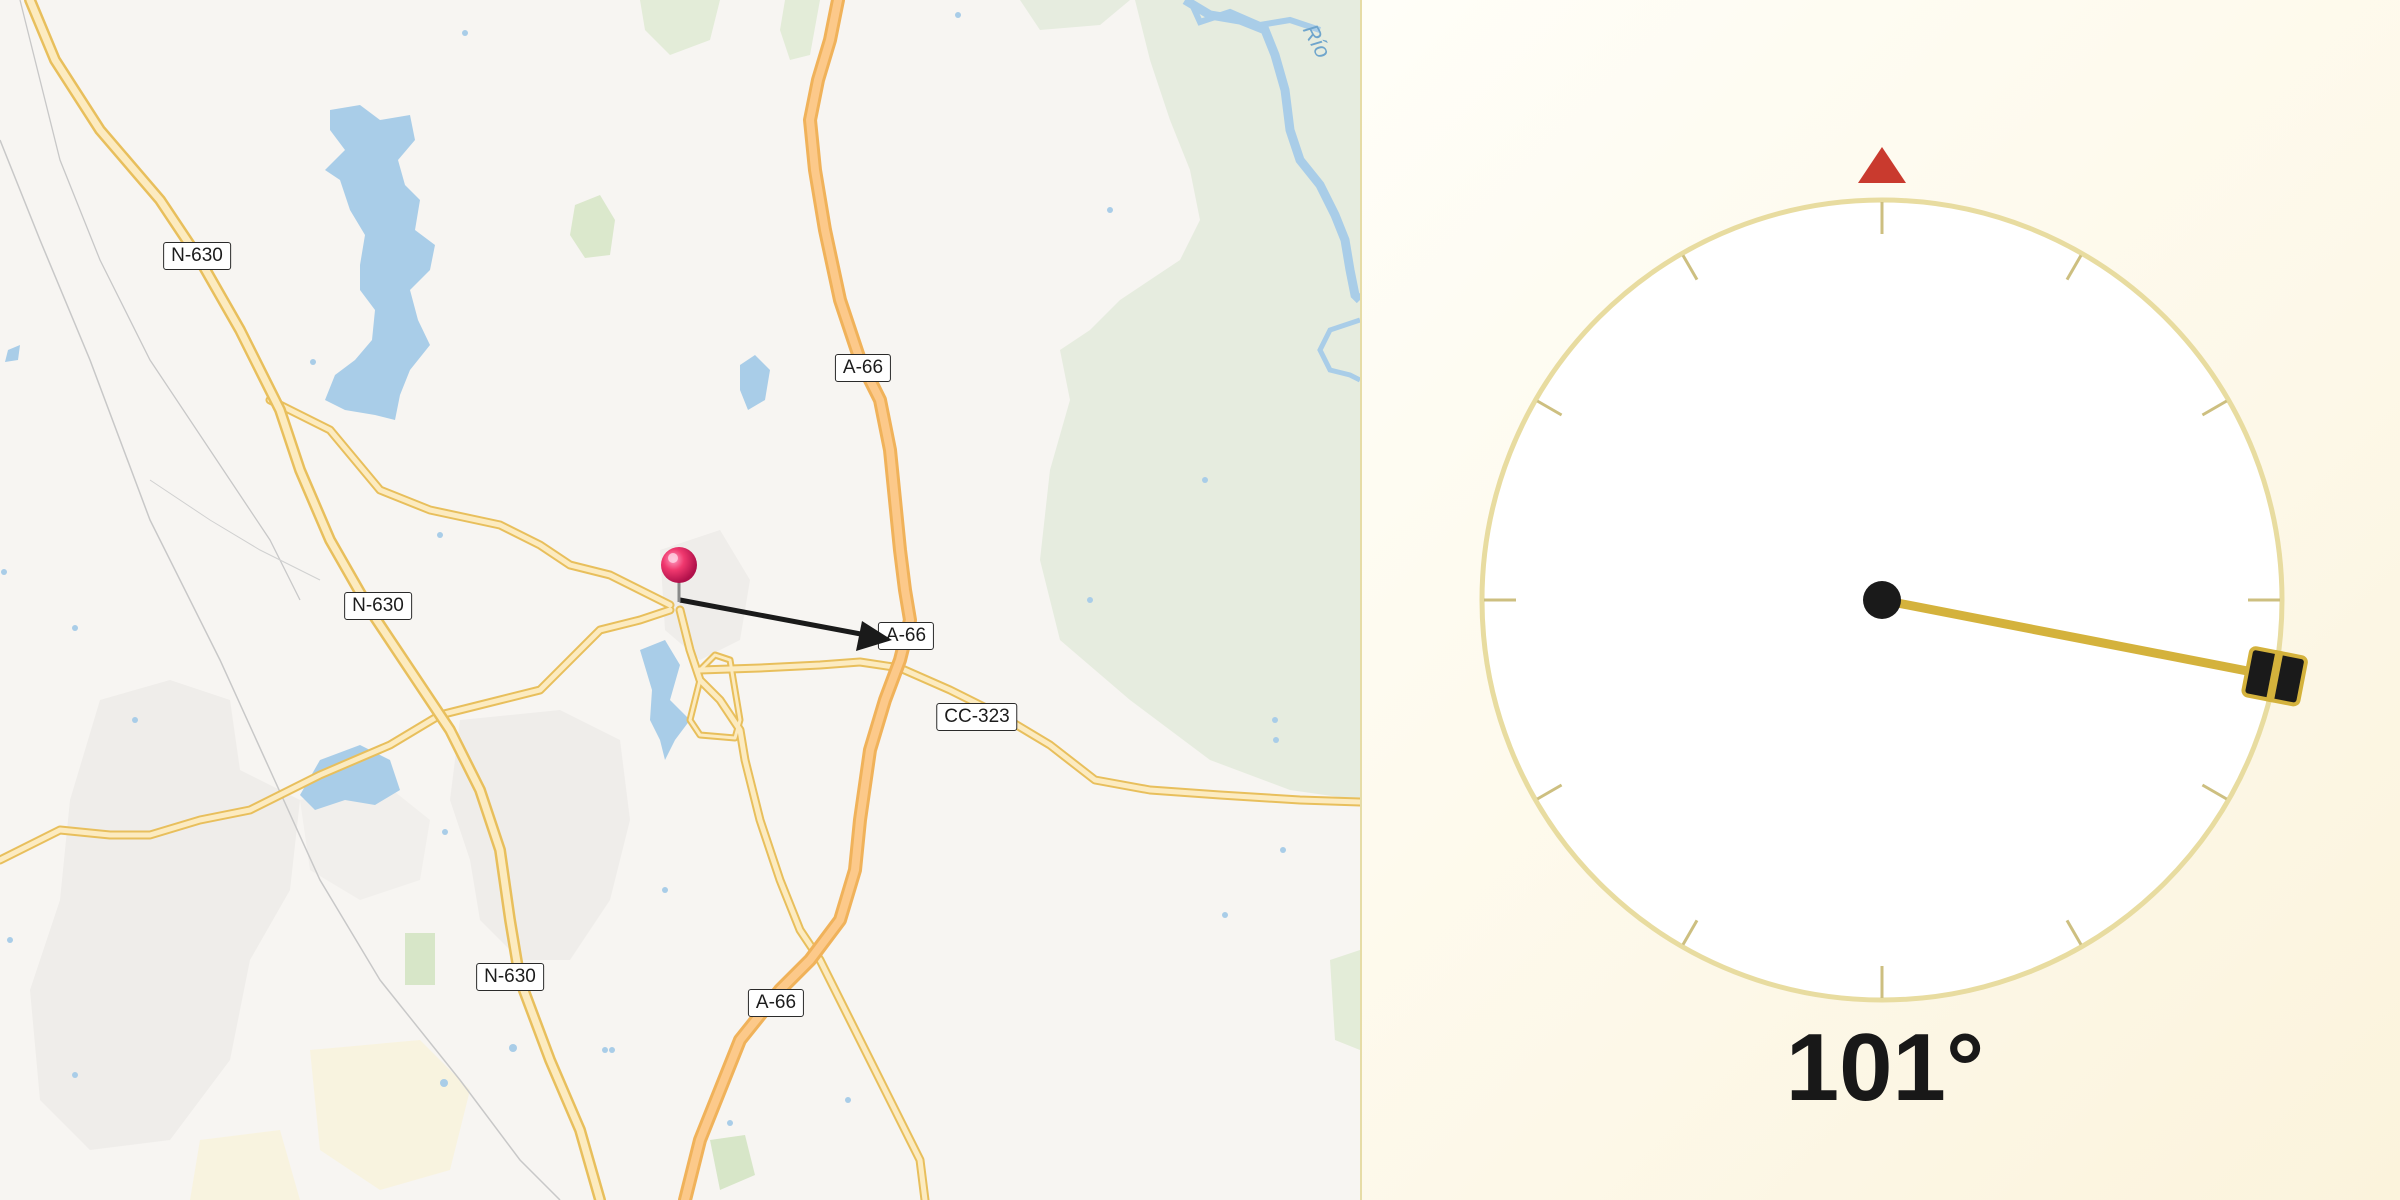 The image size is (2400, 1200). Describe the element at coordinates (2274, 676) in the screenshot. I see `needle-handle` at that location.